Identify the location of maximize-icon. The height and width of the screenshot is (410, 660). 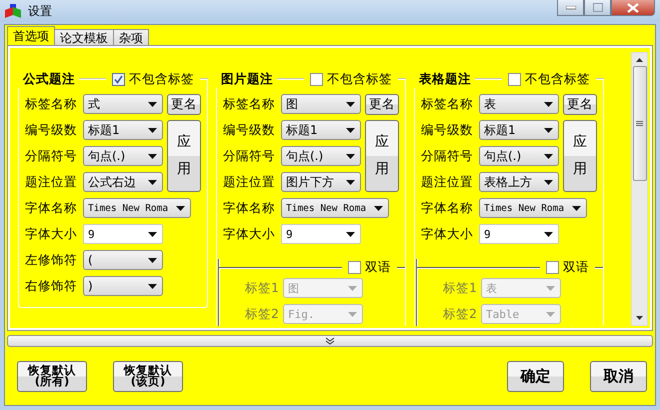
(597, 7).